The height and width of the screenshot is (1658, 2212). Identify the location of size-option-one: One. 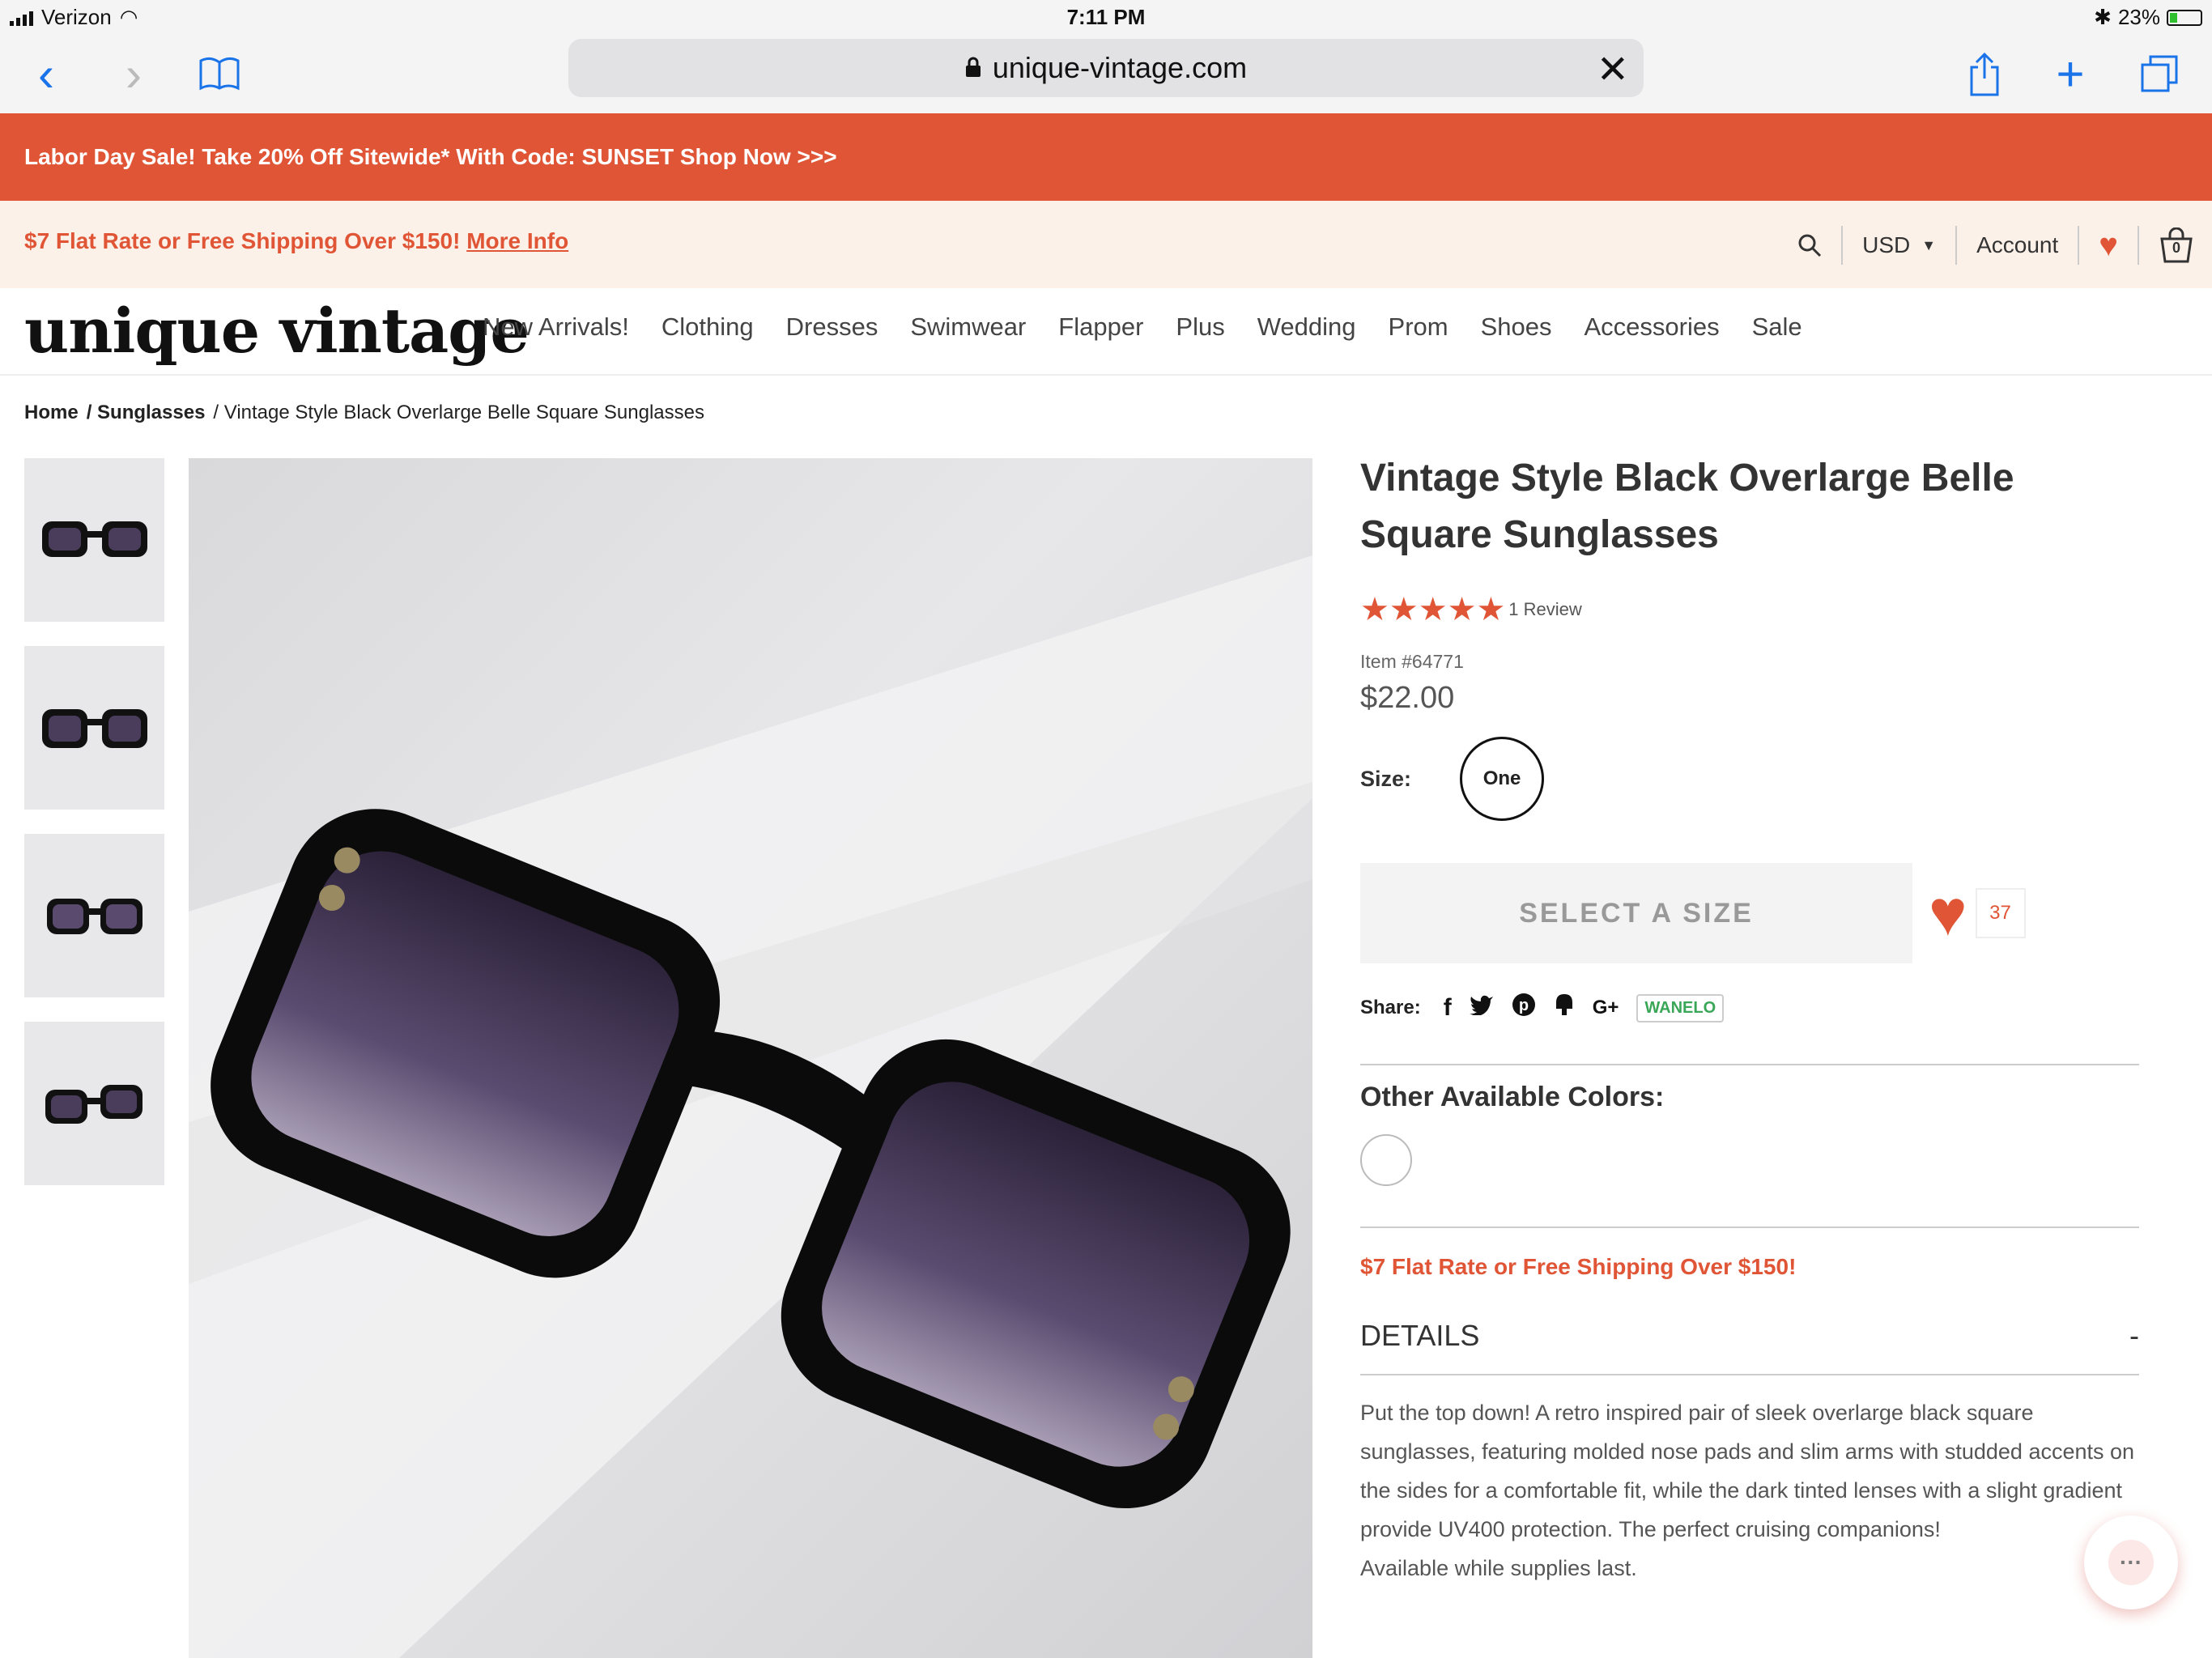
(1503, 779).